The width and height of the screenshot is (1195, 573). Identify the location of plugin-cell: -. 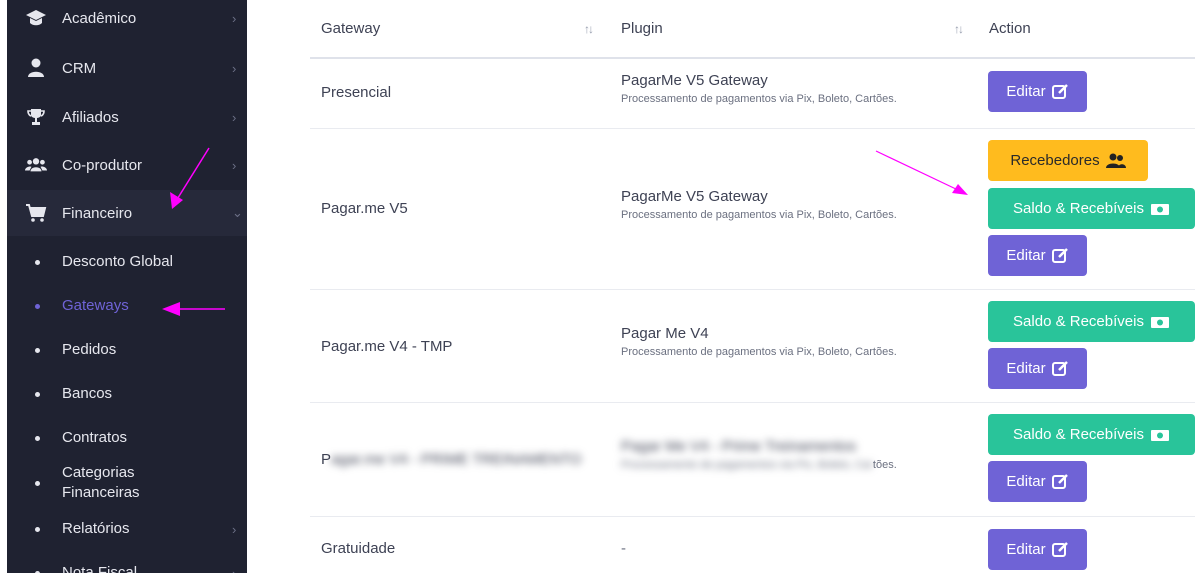
(623, 550).